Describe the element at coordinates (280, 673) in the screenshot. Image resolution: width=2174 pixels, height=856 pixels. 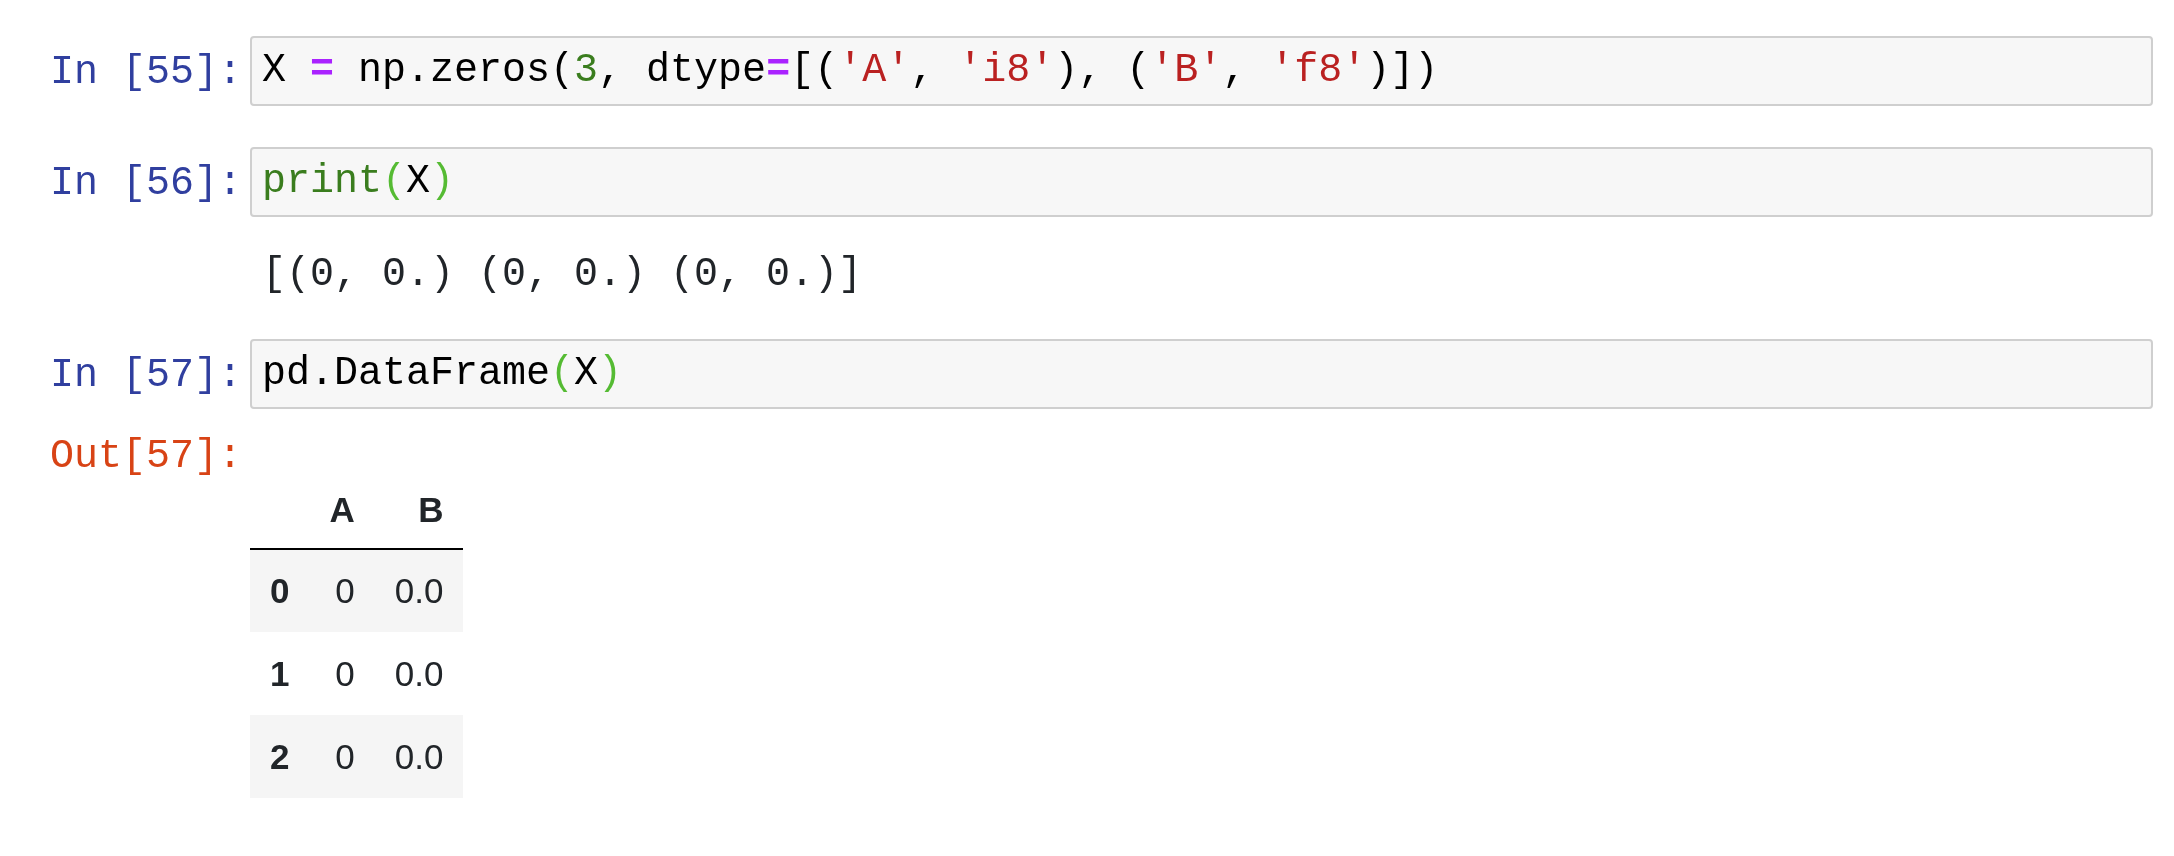
I see `row-index: 1` at that location.